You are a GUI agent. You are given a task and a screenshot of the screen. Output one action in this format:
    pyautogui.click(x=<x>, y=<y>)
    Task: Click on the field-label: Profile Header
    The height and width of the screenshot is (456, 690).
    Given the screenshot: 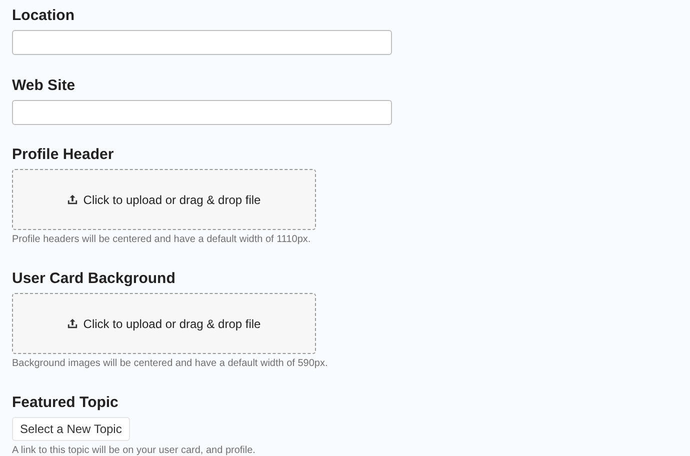 What is the action you would take?
    pyautogui.click(x=63, y=155)
    